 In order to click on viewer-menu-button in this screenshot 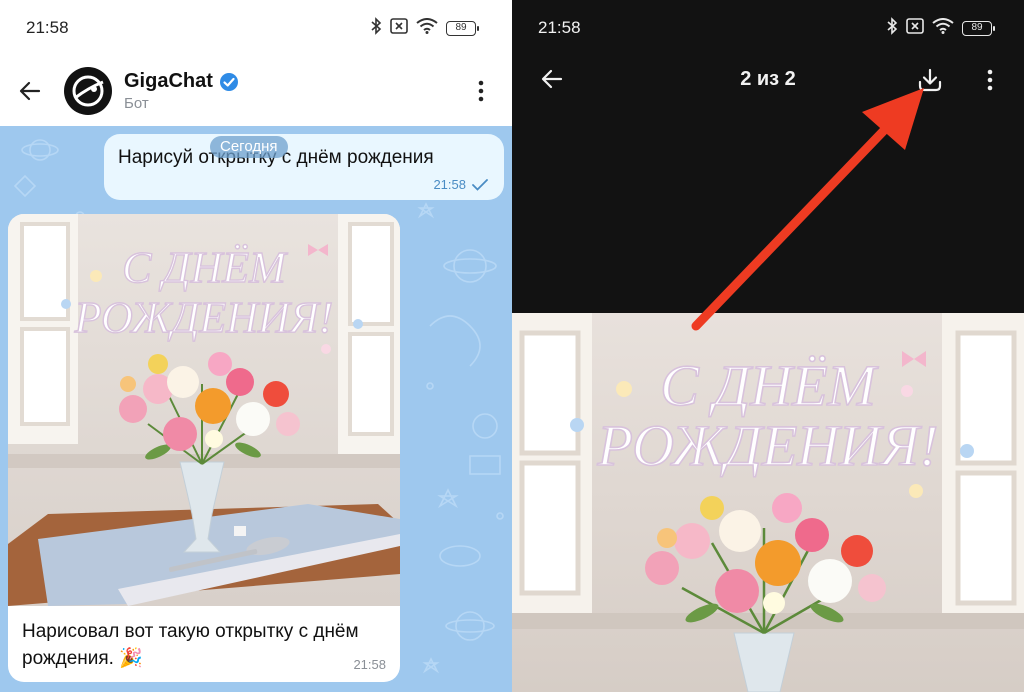, I will do `click(990, 80)`.